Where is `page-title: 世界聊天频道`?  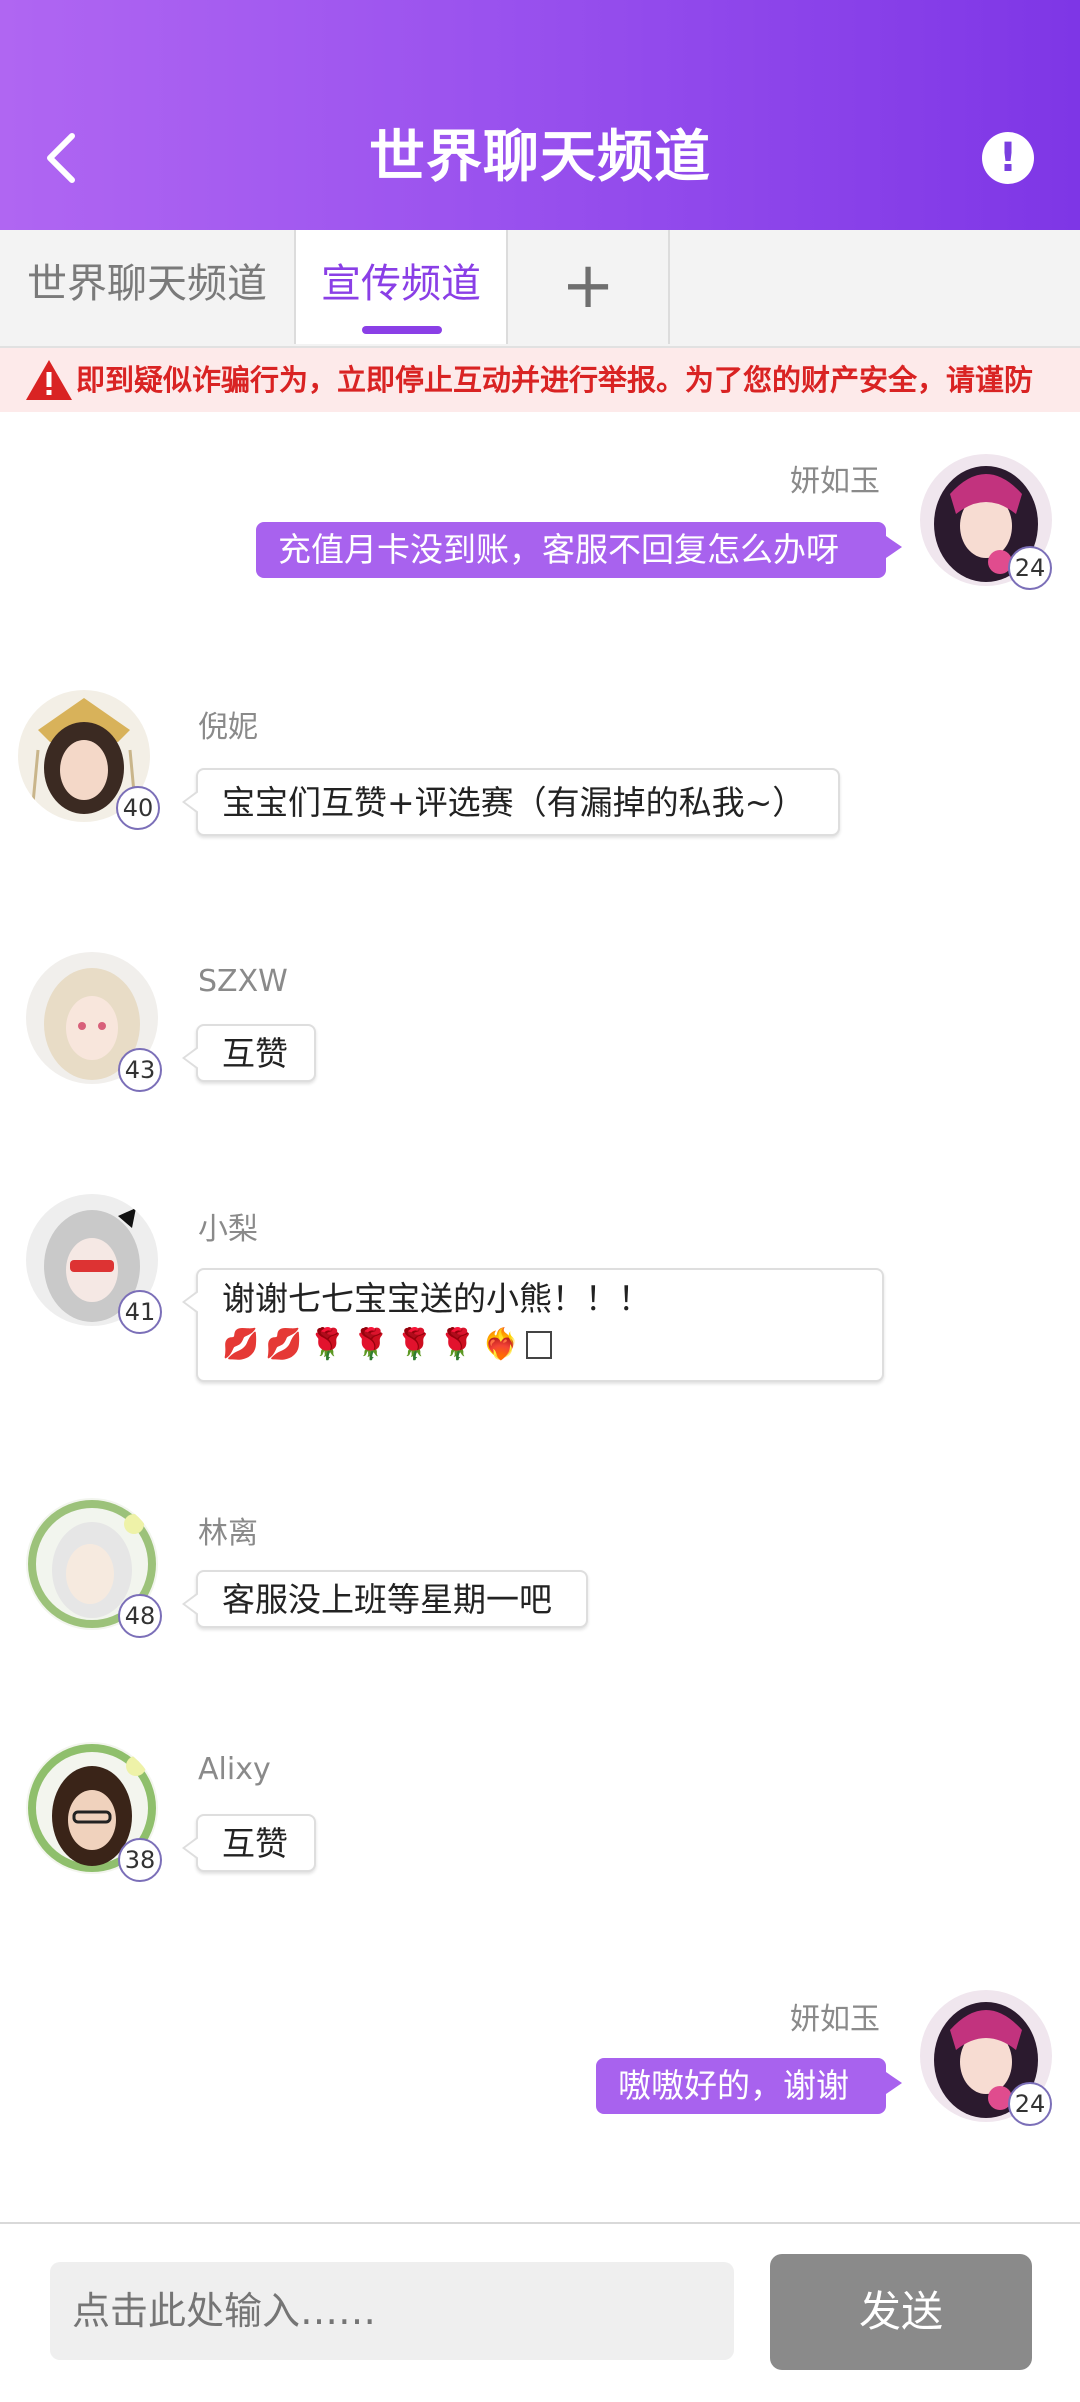
page-title: 世界聊天频道 is located at coordinates (540, 157).